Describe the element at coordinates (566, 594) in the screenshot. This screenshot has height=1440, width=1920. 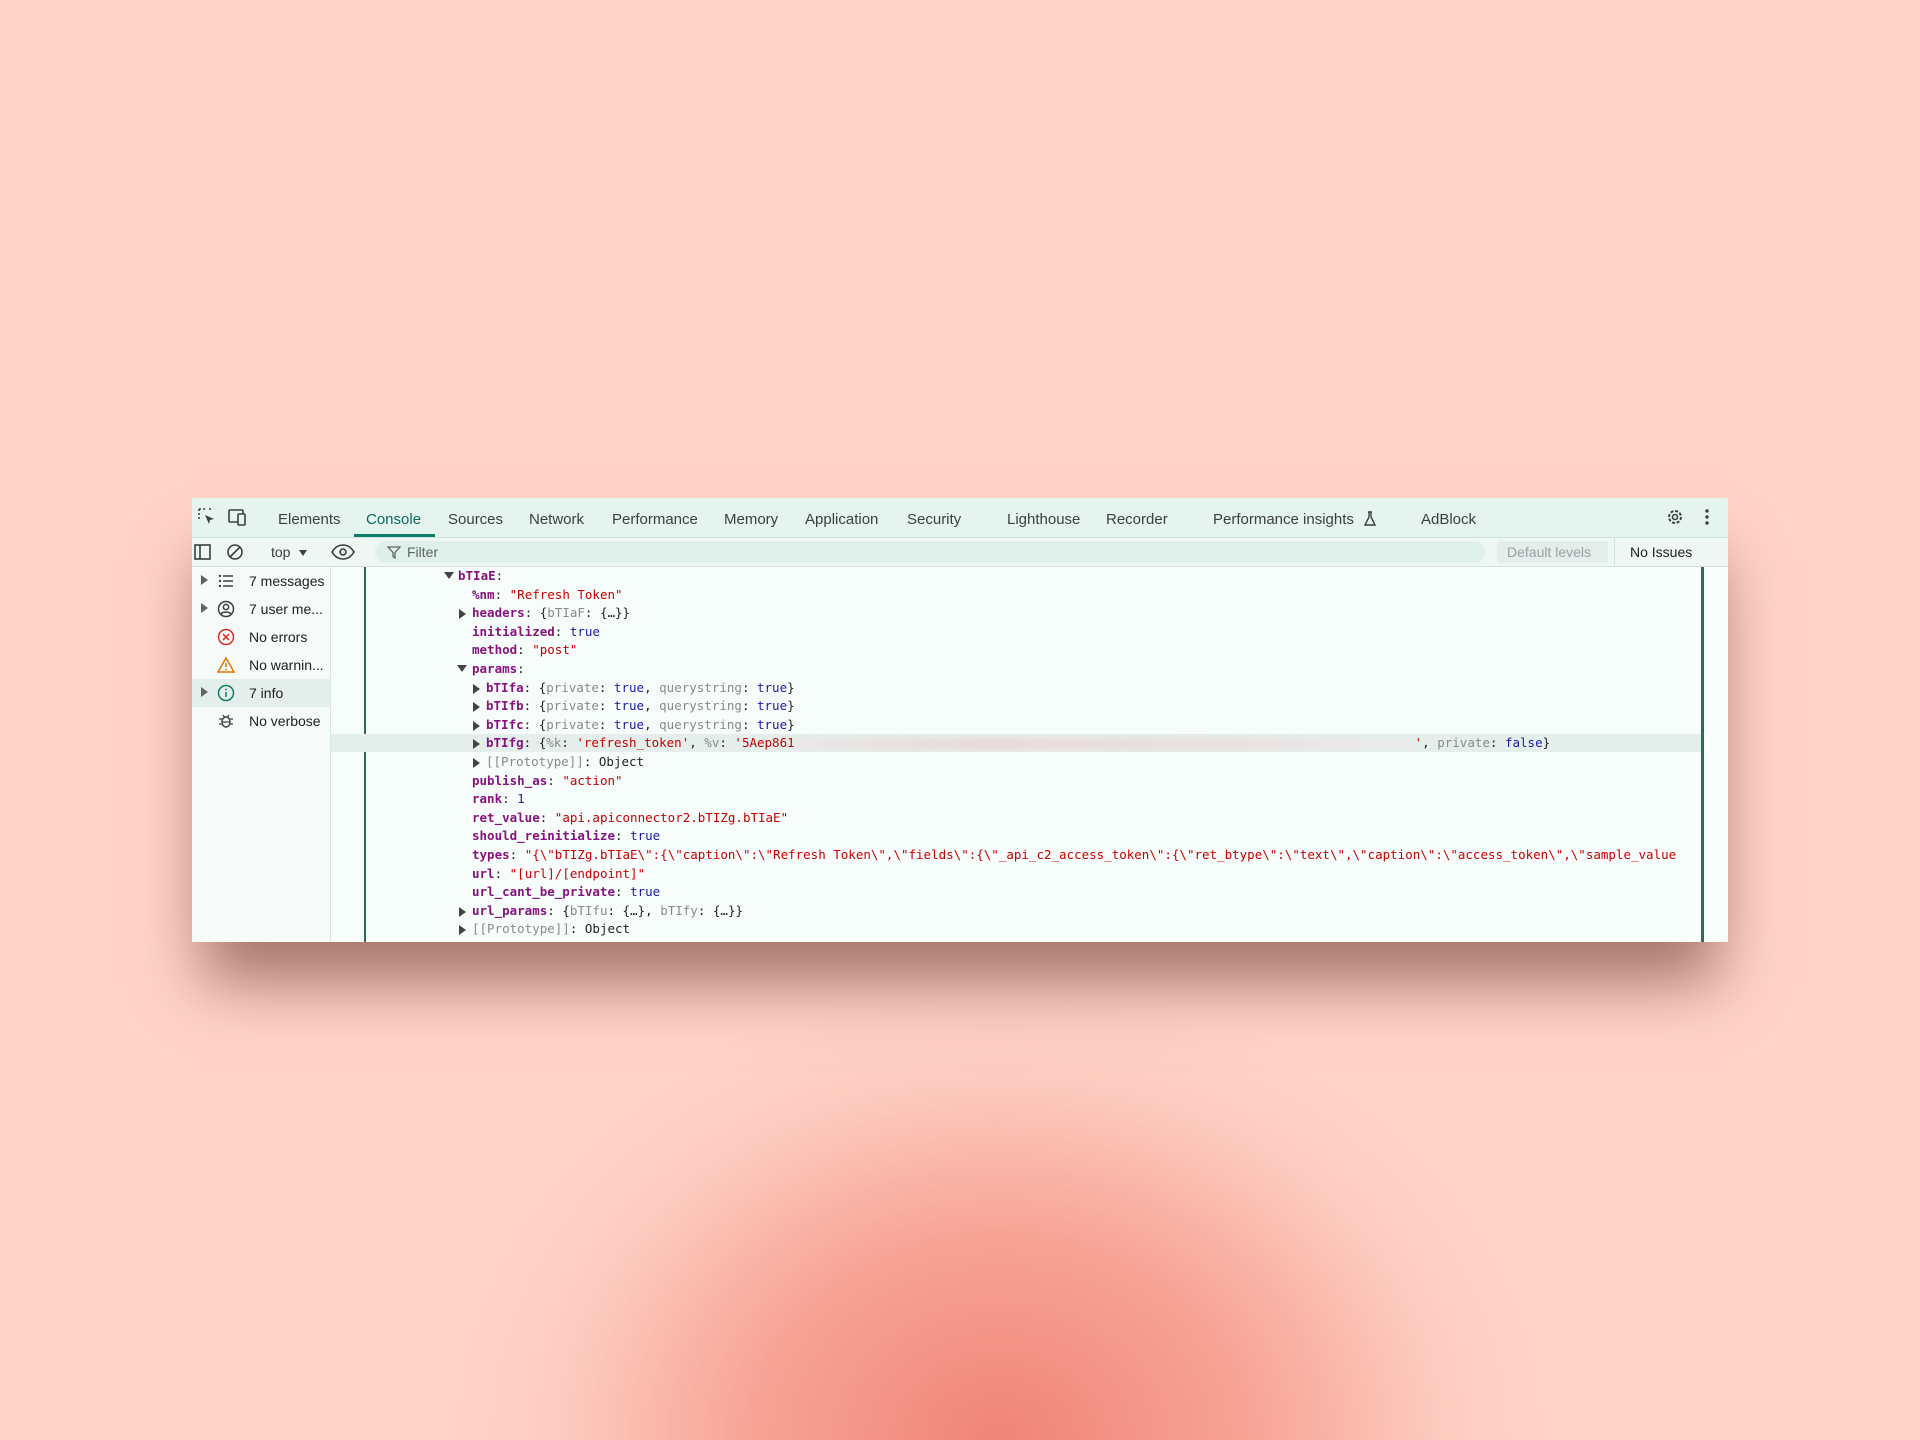
I see `property-value: "Refresh Token"` at that location.